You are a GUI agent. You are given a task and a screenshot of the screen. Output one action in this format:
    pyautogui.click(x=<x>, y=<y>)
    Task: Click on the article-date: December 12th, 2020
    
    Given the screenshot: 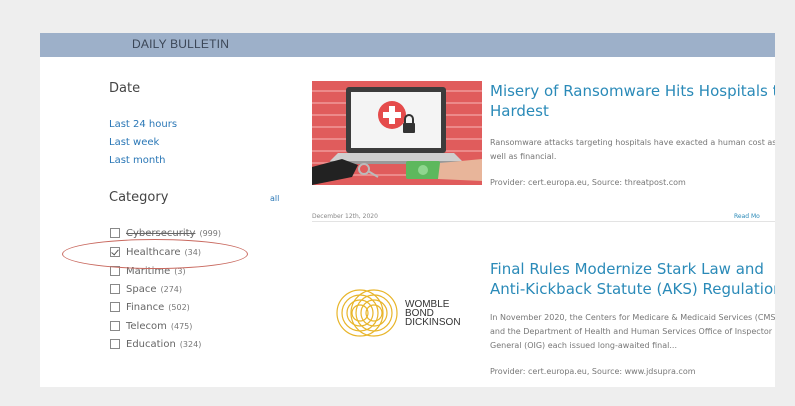 What is the action you would take?
    pyautogui.click(x=345, y=216)
    